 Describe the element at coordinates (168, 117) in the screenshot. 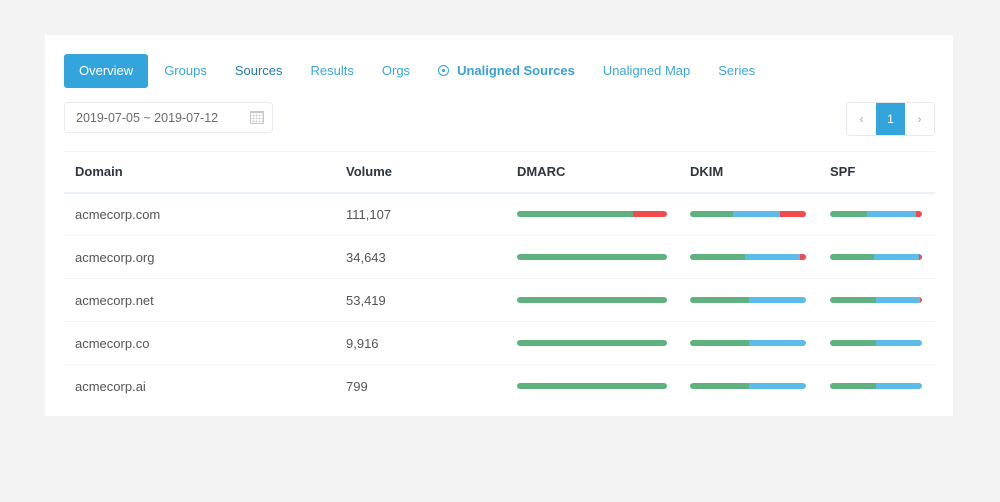

I see `date-range-picker: 2019-07-05 ~ 2019-07-12` at that location.